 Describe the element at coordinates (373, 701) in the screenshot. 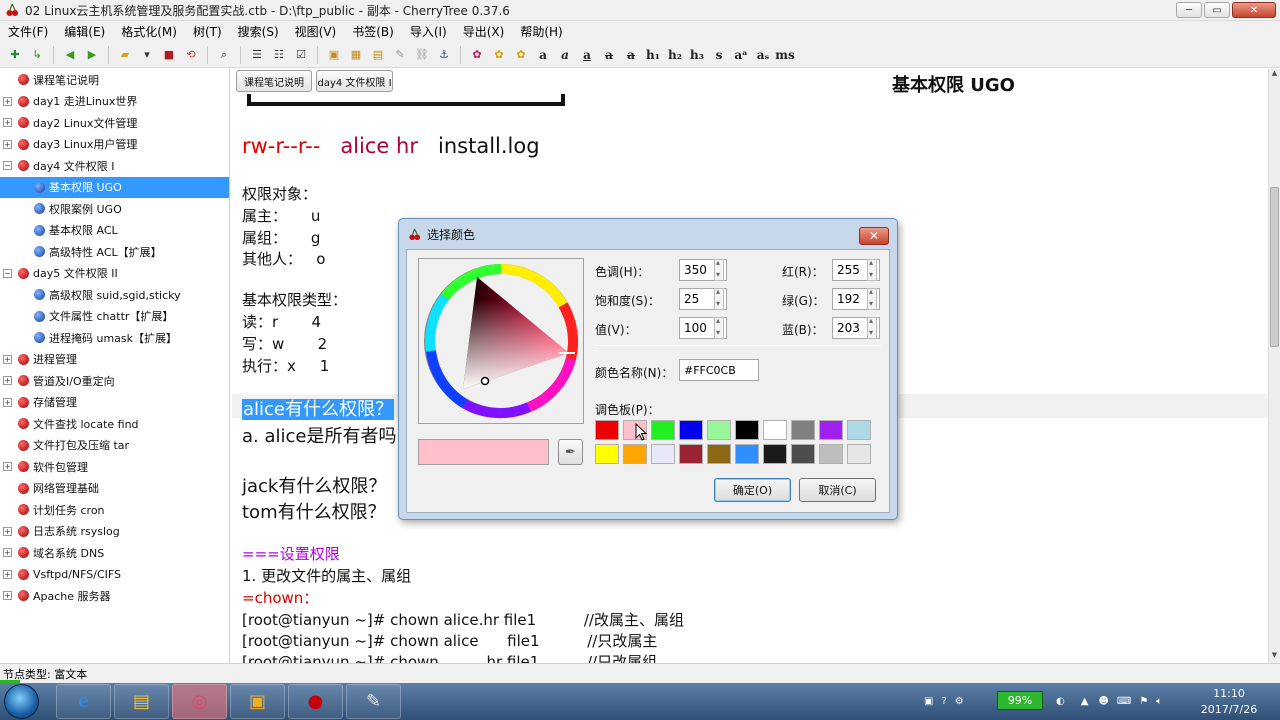

I see `taskbar-paint-icon: ✎` at that location.